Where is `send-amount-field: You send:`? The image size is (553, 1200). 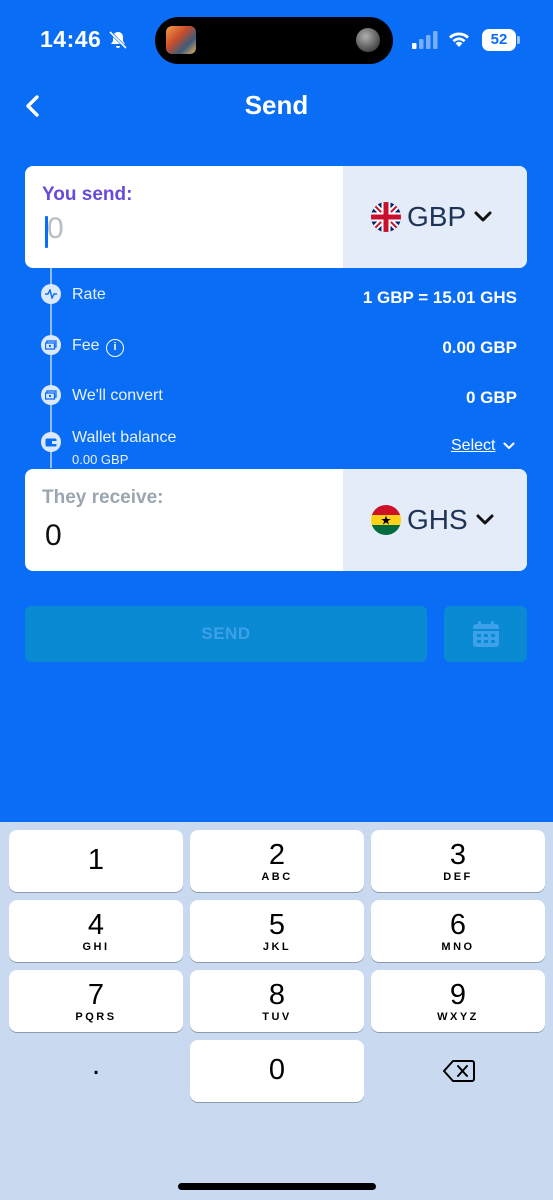 send-amount-field: You send: is located at coordinates (184, 217).